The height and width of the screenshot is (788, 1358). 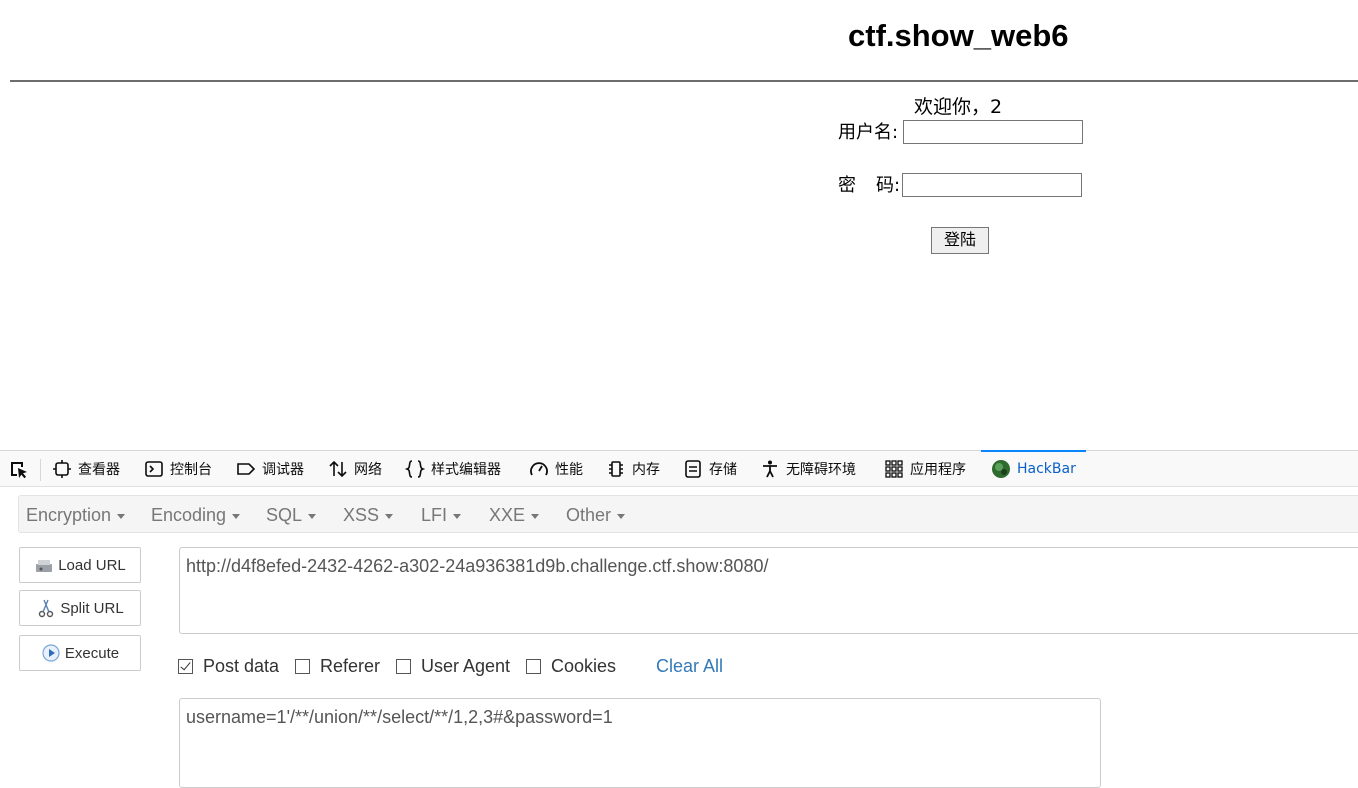 I want to click on cookies-checkbox: Cookies, so click(x=571, y=666).